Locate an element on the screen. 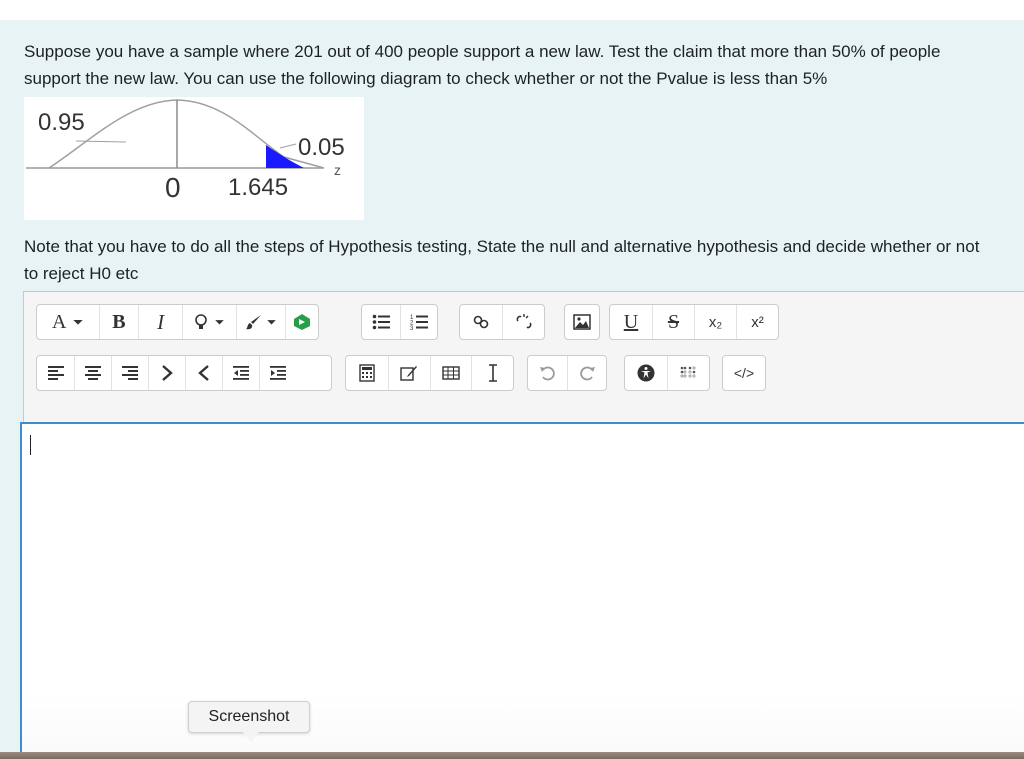 This screenshot has height=759, width=1024. html-icon: </> is located at coordinates (744, 373).